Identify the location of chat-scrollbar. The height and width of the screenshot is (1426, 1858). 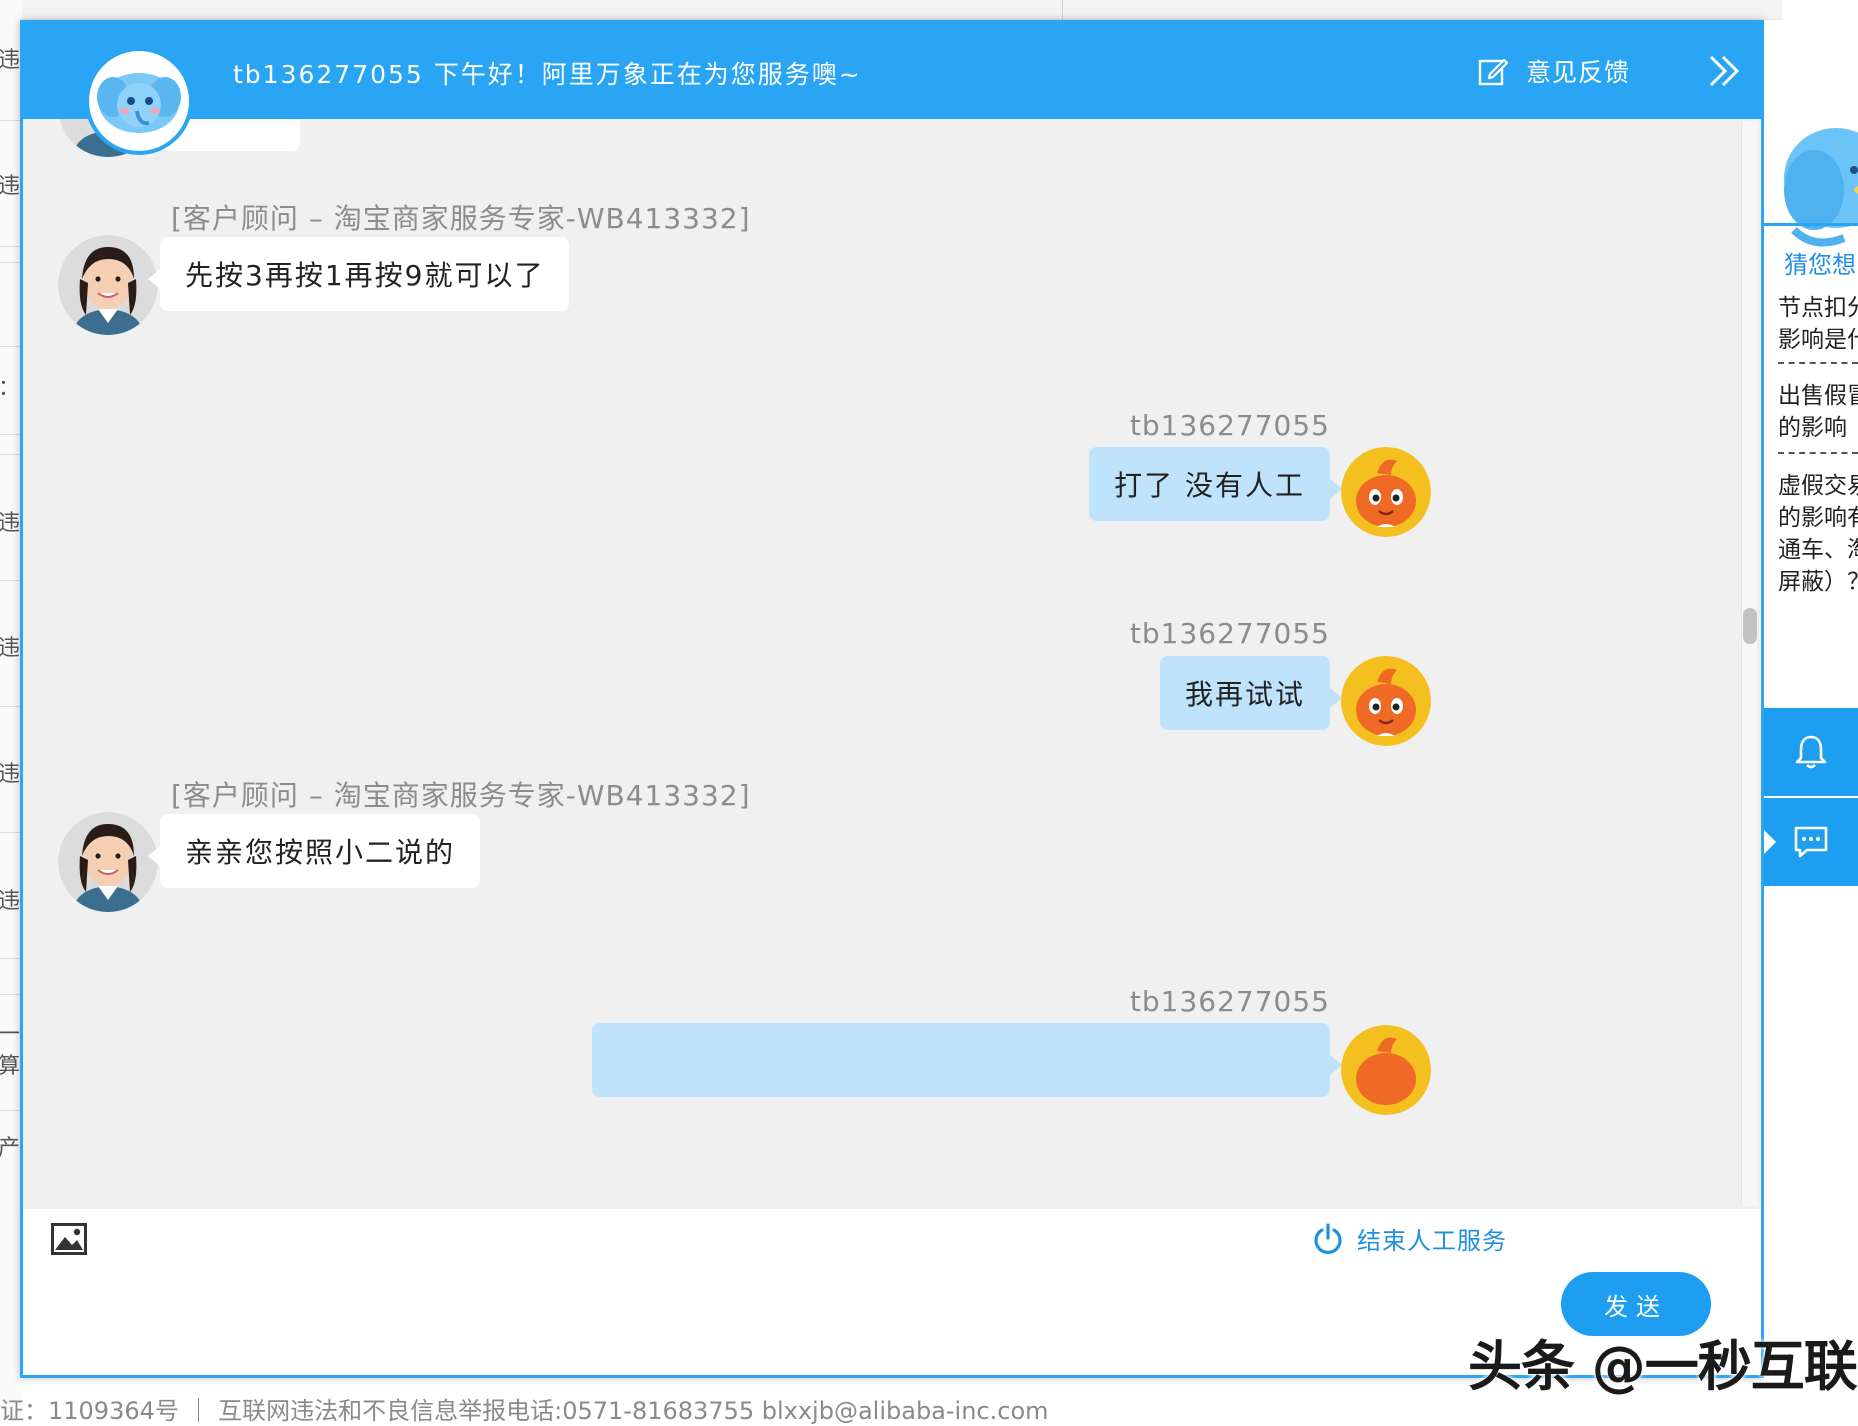
(1749, 663).